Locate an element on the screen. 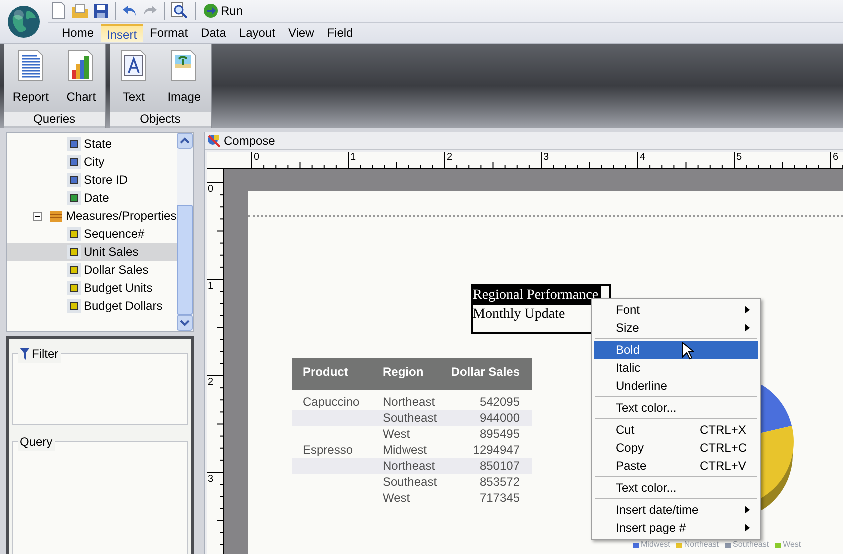 The height and width of the screenshot is (554, 843). table-cell-text: Espresso is located at coordinates (328, 450).